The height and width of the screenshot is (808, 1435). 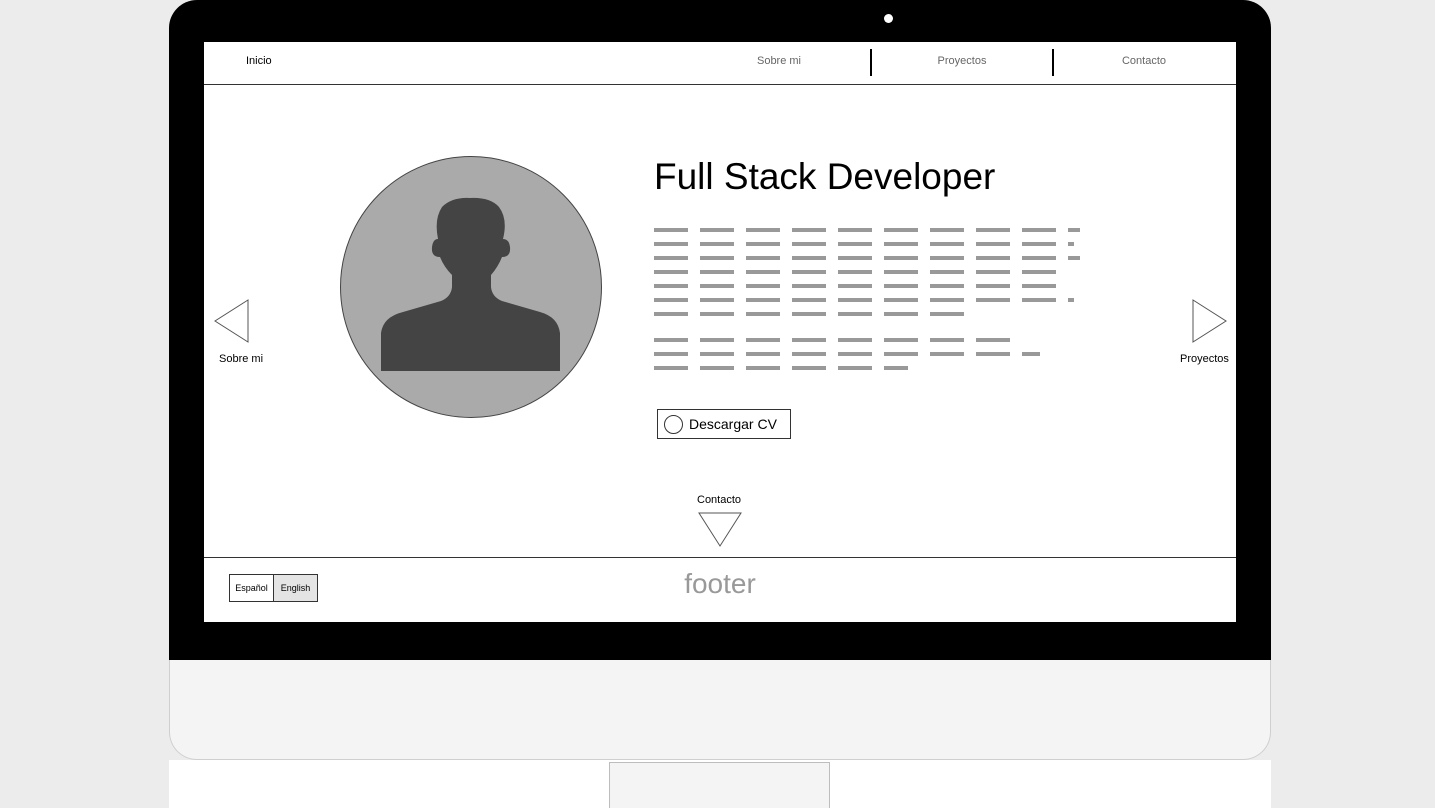 What do you see at coordinates (733, 424) in the screenshot?
I see `download-cv-label: Descargar CV` at bounding box center [733, 424].